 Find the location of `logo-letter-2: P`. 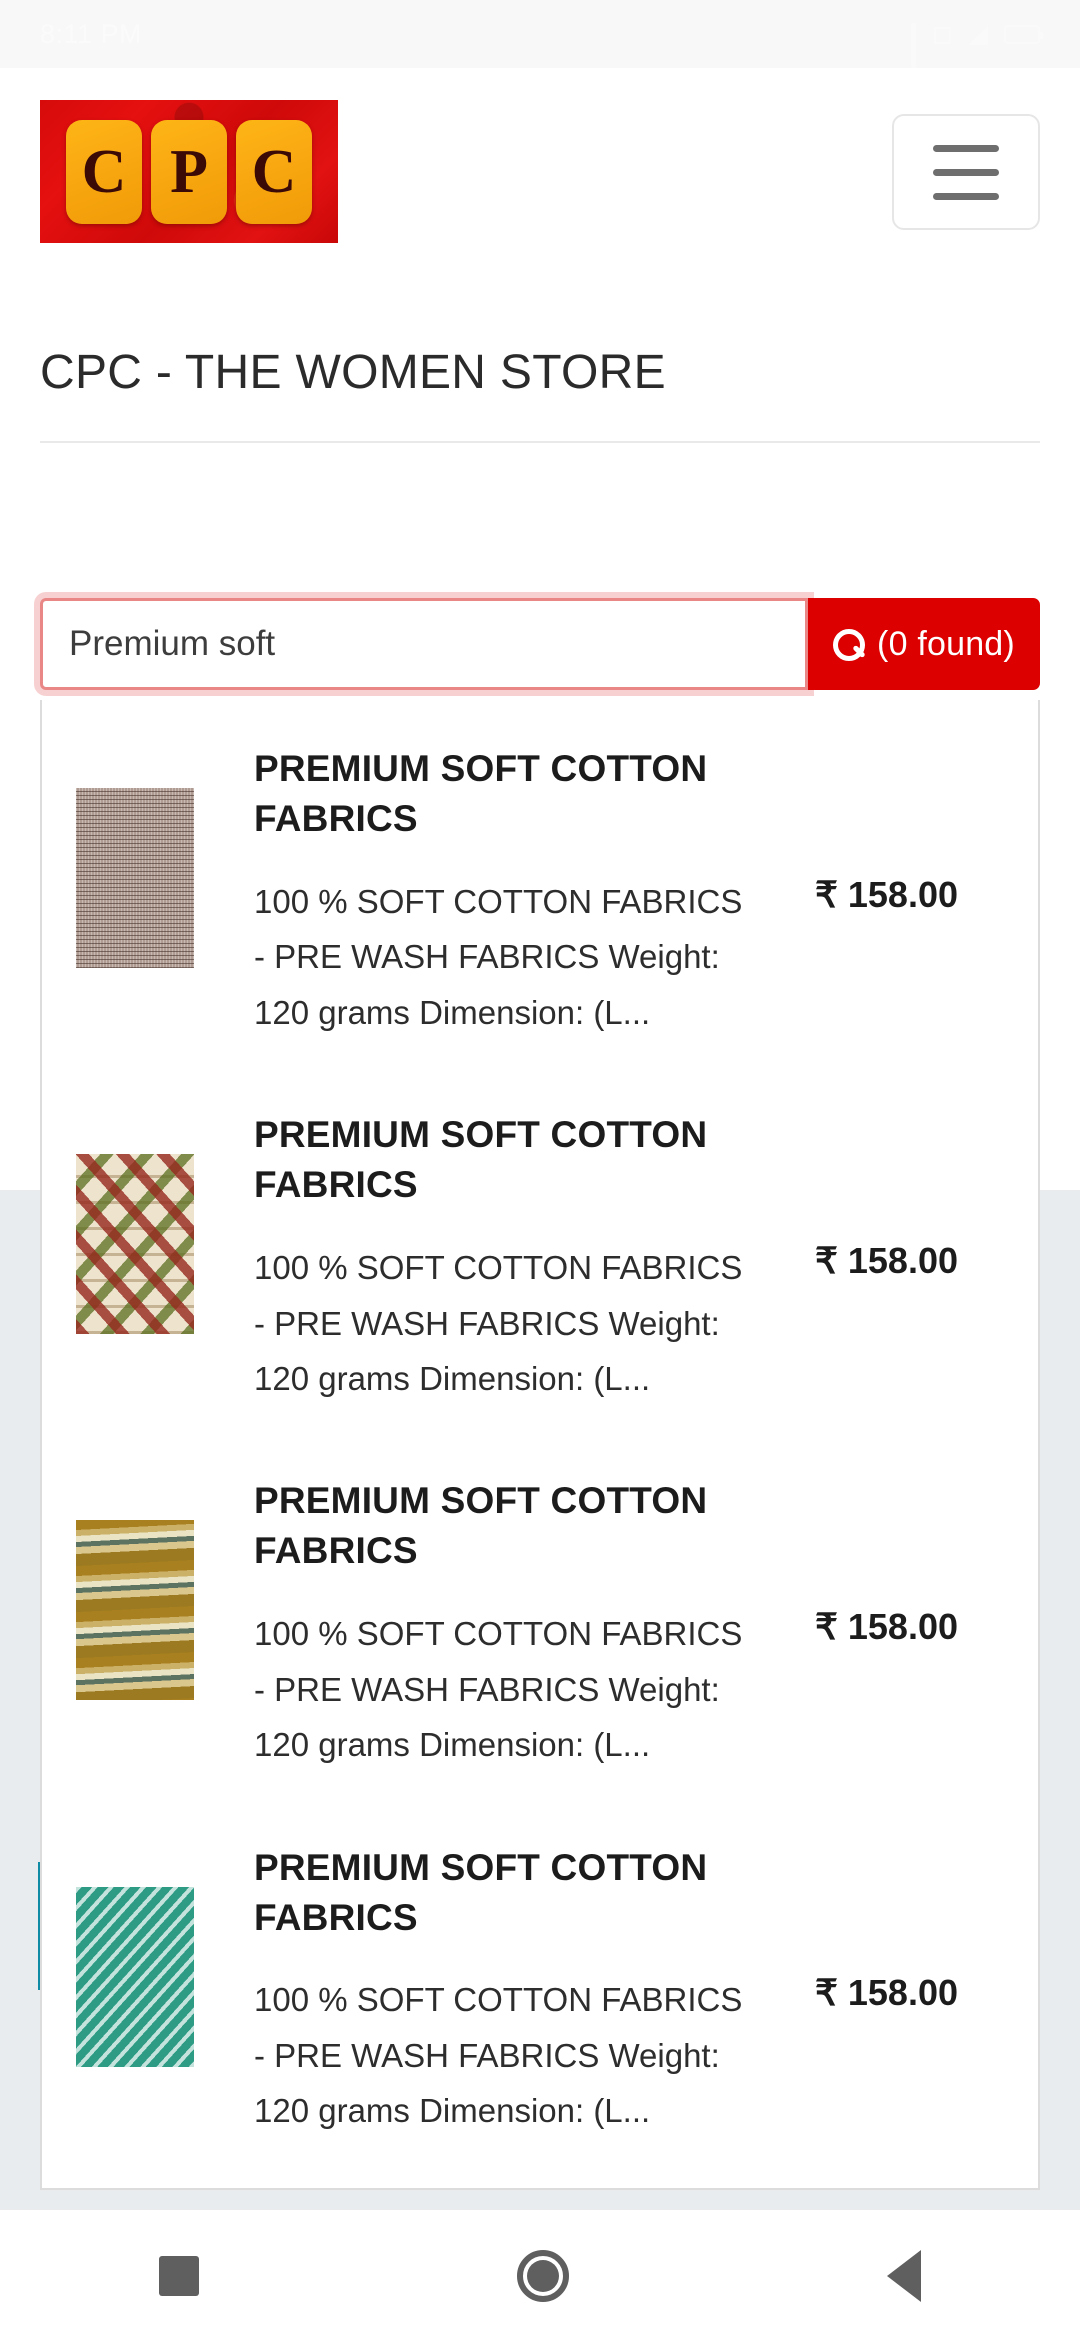

logo-letter-2: P is located at coordinates (189, 171).